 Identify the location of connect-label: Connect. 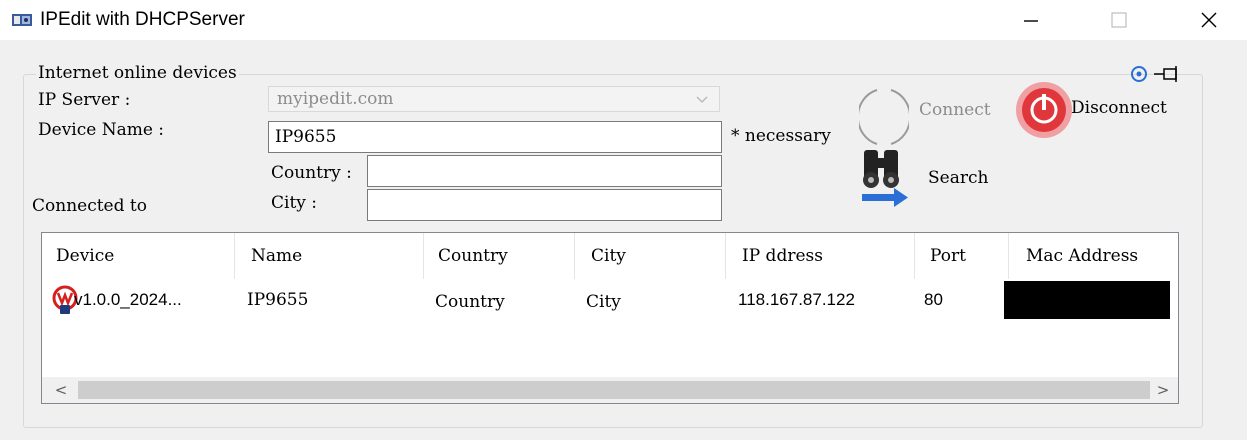
(955, 110).